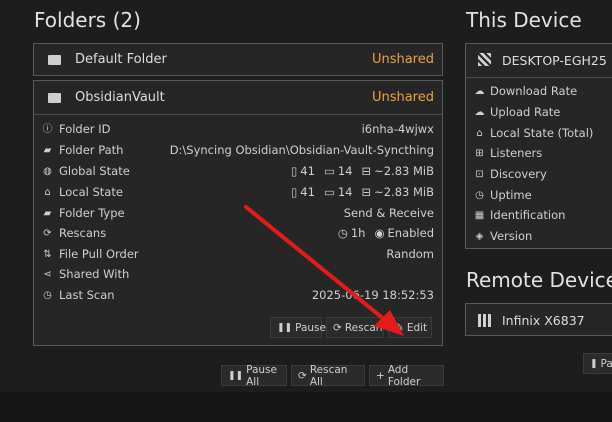  What do you see at coordinates (397, 129) in the screenshot?
I see `folder-id-value: i6nha-4wjwx` at bounding box center [397, 129].